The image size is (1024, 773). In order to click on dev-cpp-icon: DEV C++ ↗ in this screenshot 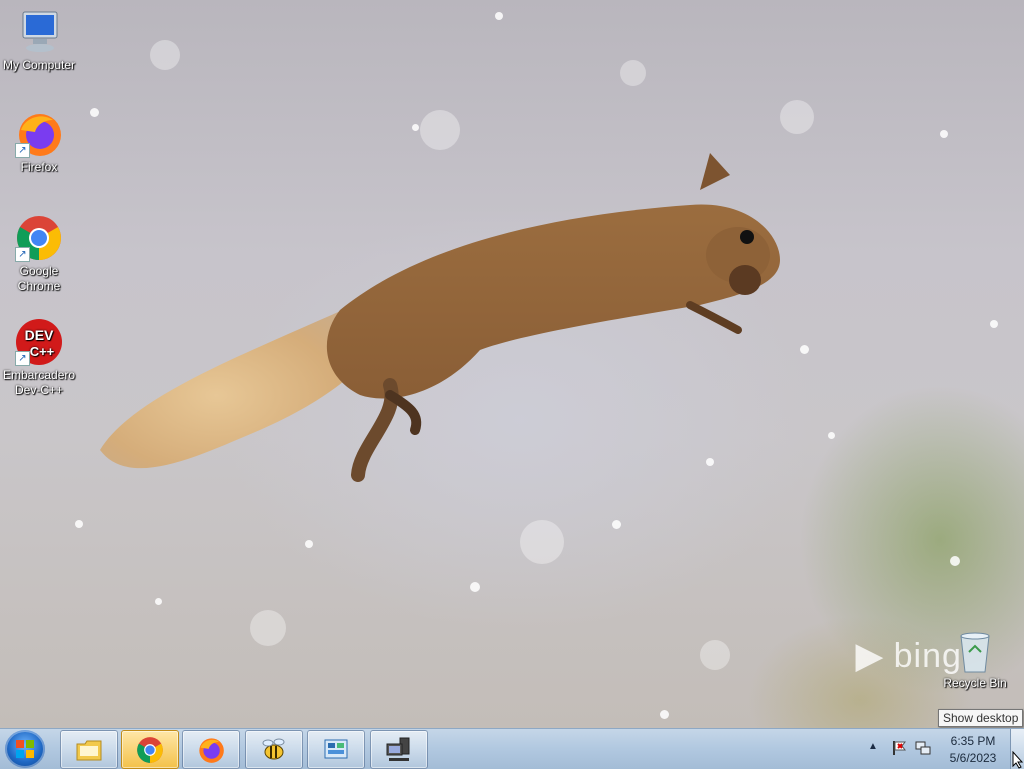, I will do `click(39, 342)`.